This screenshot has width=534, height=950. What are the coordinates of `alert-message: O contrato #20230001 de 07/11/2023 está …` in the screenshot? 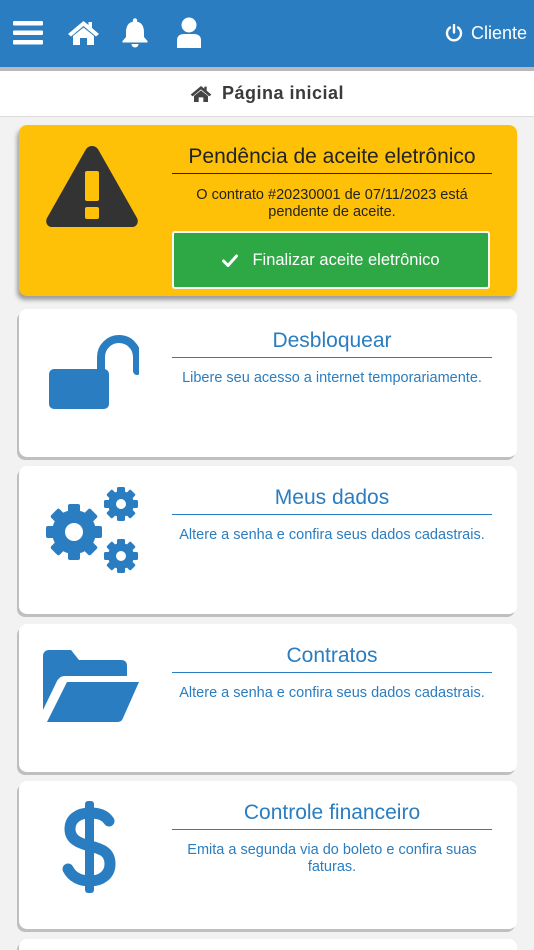 It's located at (332, 203).